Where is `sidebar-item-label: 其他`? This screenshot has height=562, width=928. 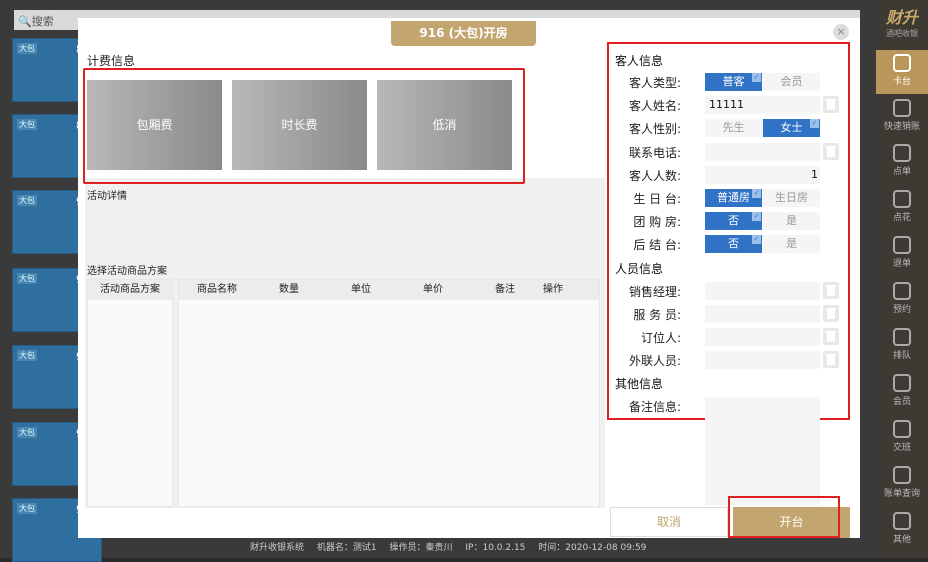 sidebar-item-label: 其他 is located at coordinates (901, 540).